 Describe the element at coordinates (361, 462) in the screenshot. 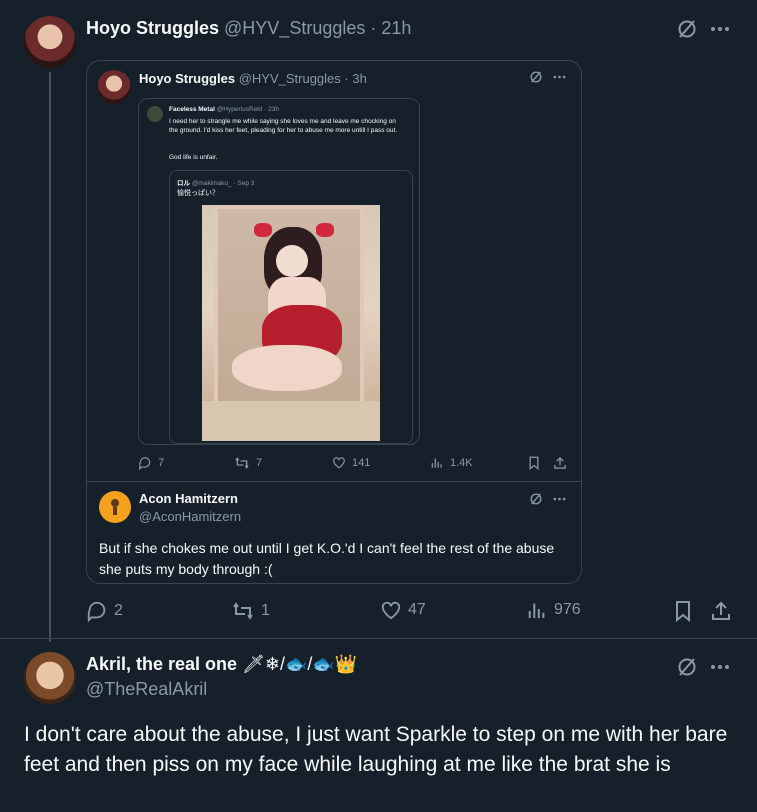

I see `like-count: 141` at that location.